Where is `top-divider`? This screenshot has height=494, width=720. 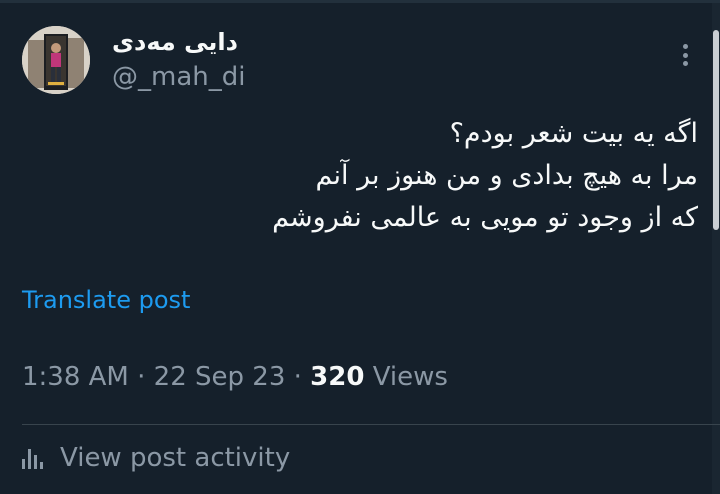 top-divider is located at coordinates (360, 1).